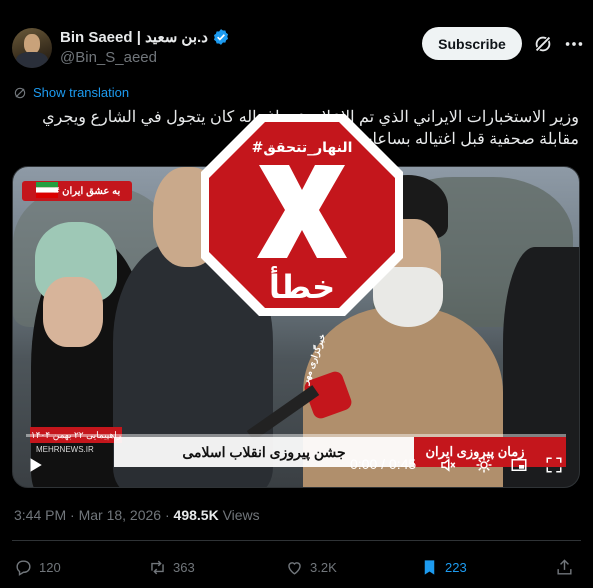 This screenshot has height=588, width=593. Describe the element at coordinates (519, 465) in the screenshot. I see `picture-in-picture-icon` at that location.